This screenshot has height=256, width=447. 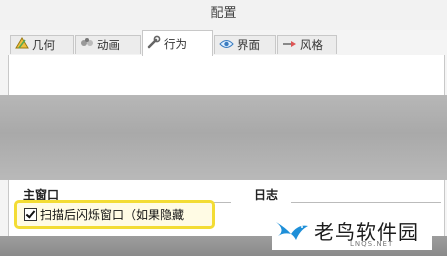 I want to click on eye-icon, so click(x=226, y=45).